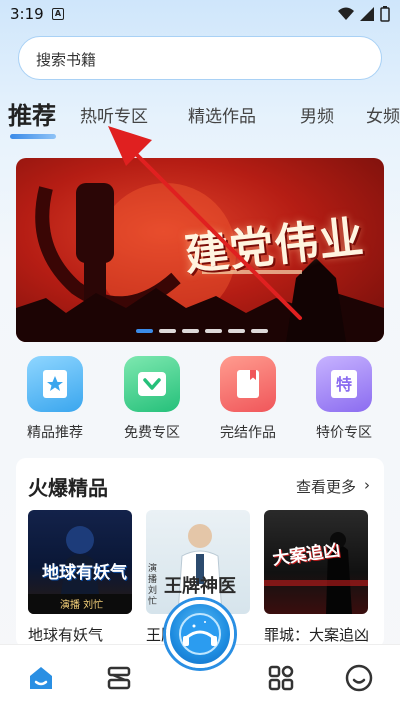 The height and width of the screenshot is (710, 400). I want to click on home-icon, so click(41, 678).